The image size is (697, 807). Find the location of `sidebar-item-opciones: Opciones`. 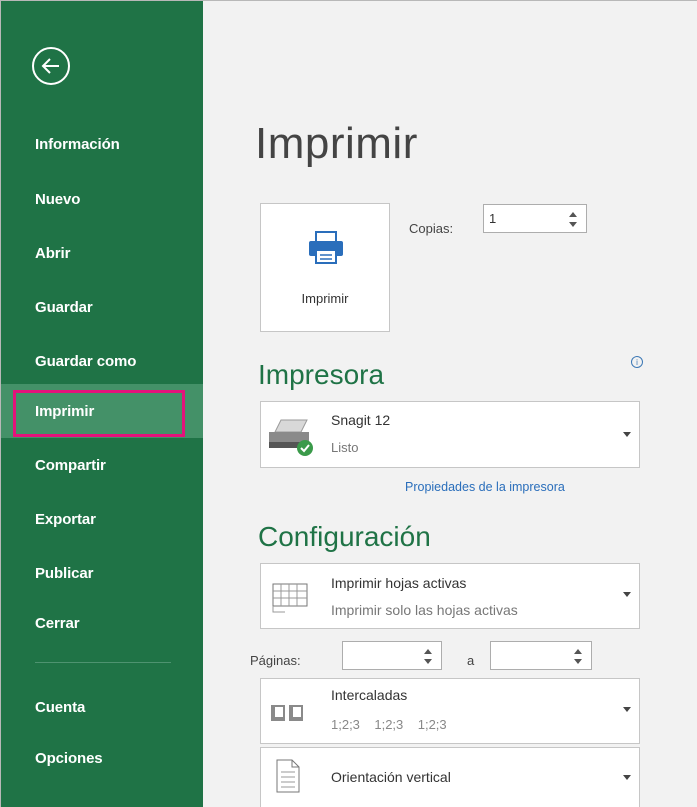

sidebar-item-opciones: Opciones is located at coordinates (102, 758).